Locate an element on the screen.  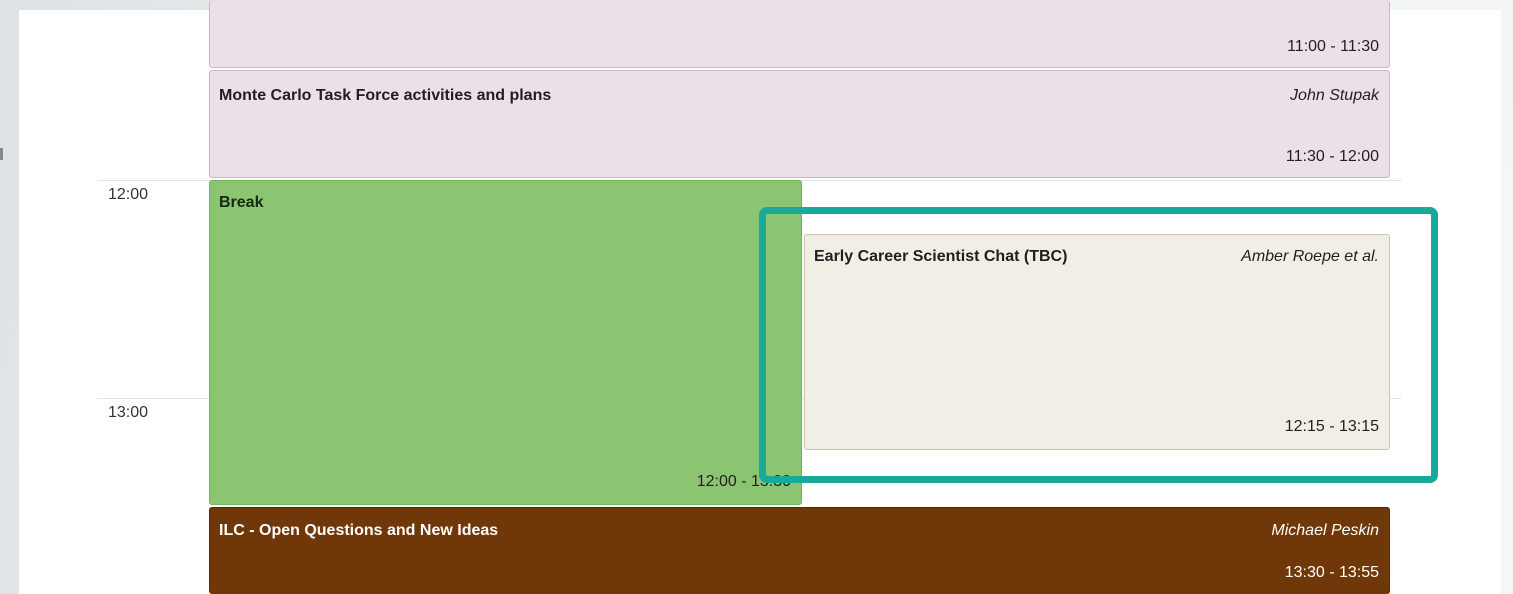
timetable-entry-session-top: 11:00 - 11:30 is located at coordinates (799, 34).